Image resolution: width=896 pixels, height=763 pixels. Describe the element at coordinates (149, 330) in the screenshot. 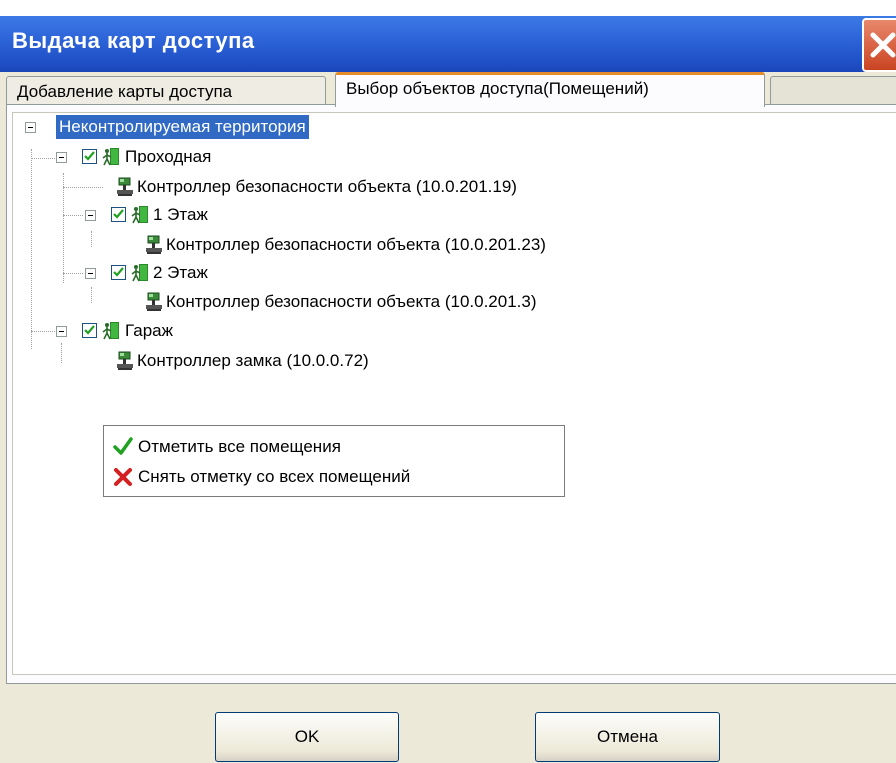

I see `tree-node-label: Гараж` at that location.